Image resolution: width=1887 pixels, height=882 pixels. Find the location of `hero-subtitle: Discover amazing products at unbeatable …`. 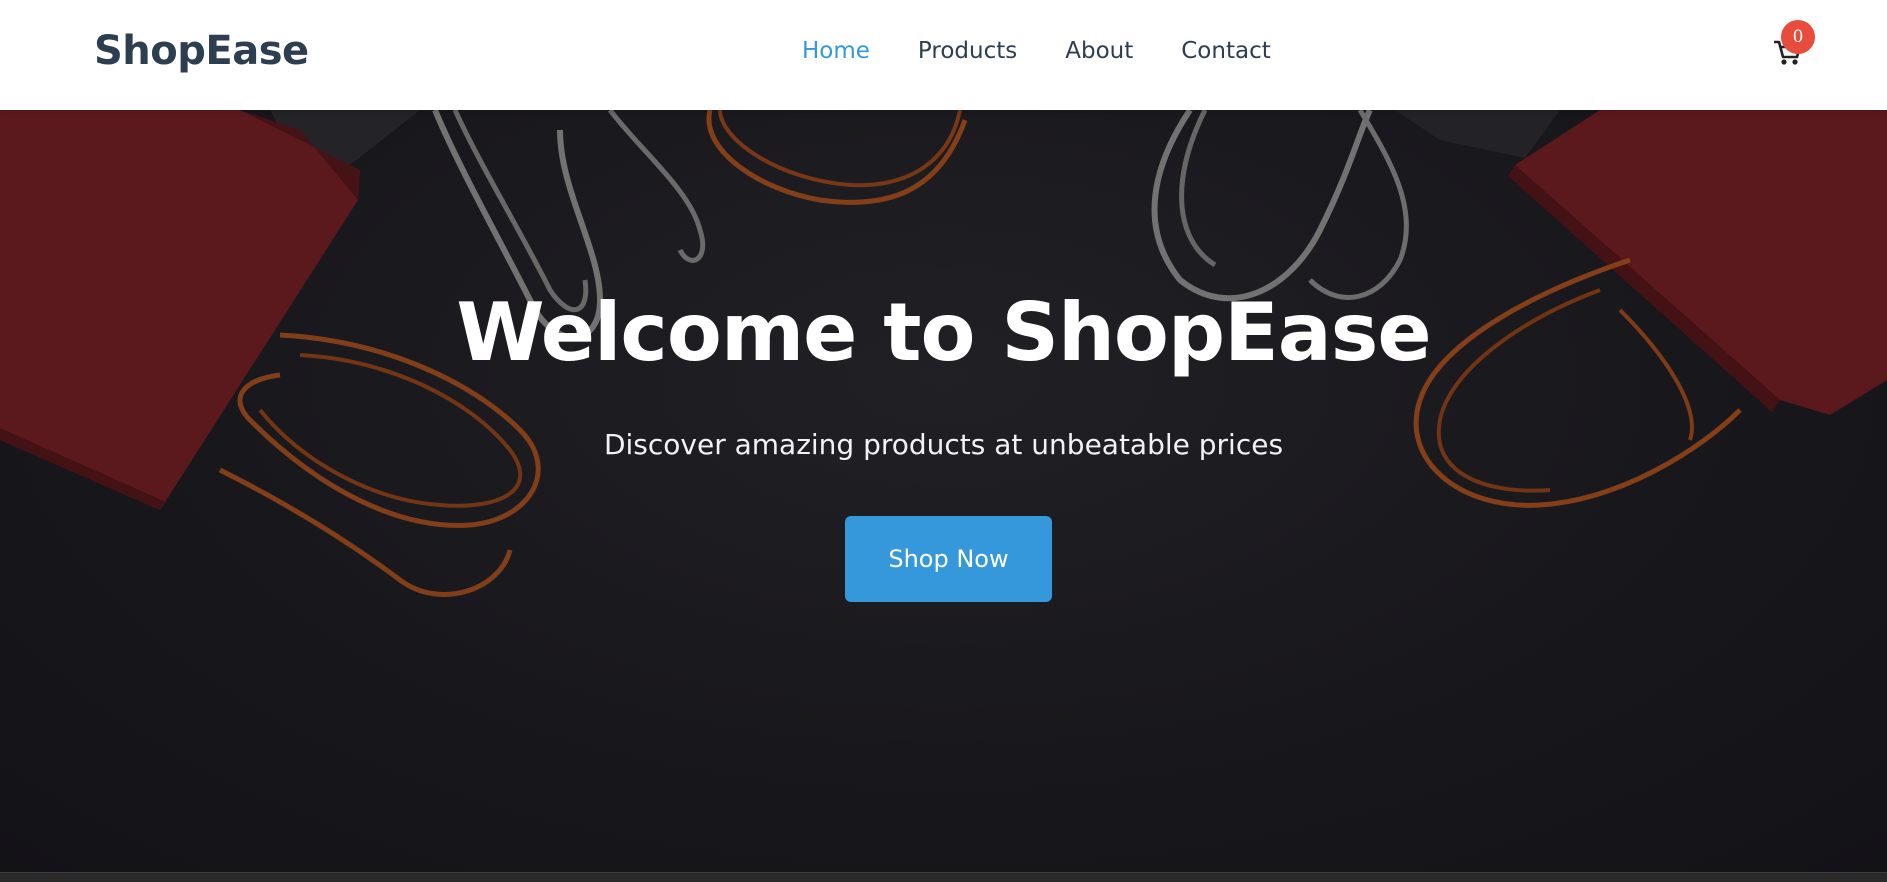

hero-subtitle: Discover amazing products at unbeatable … is located at coordinates (943, 444).